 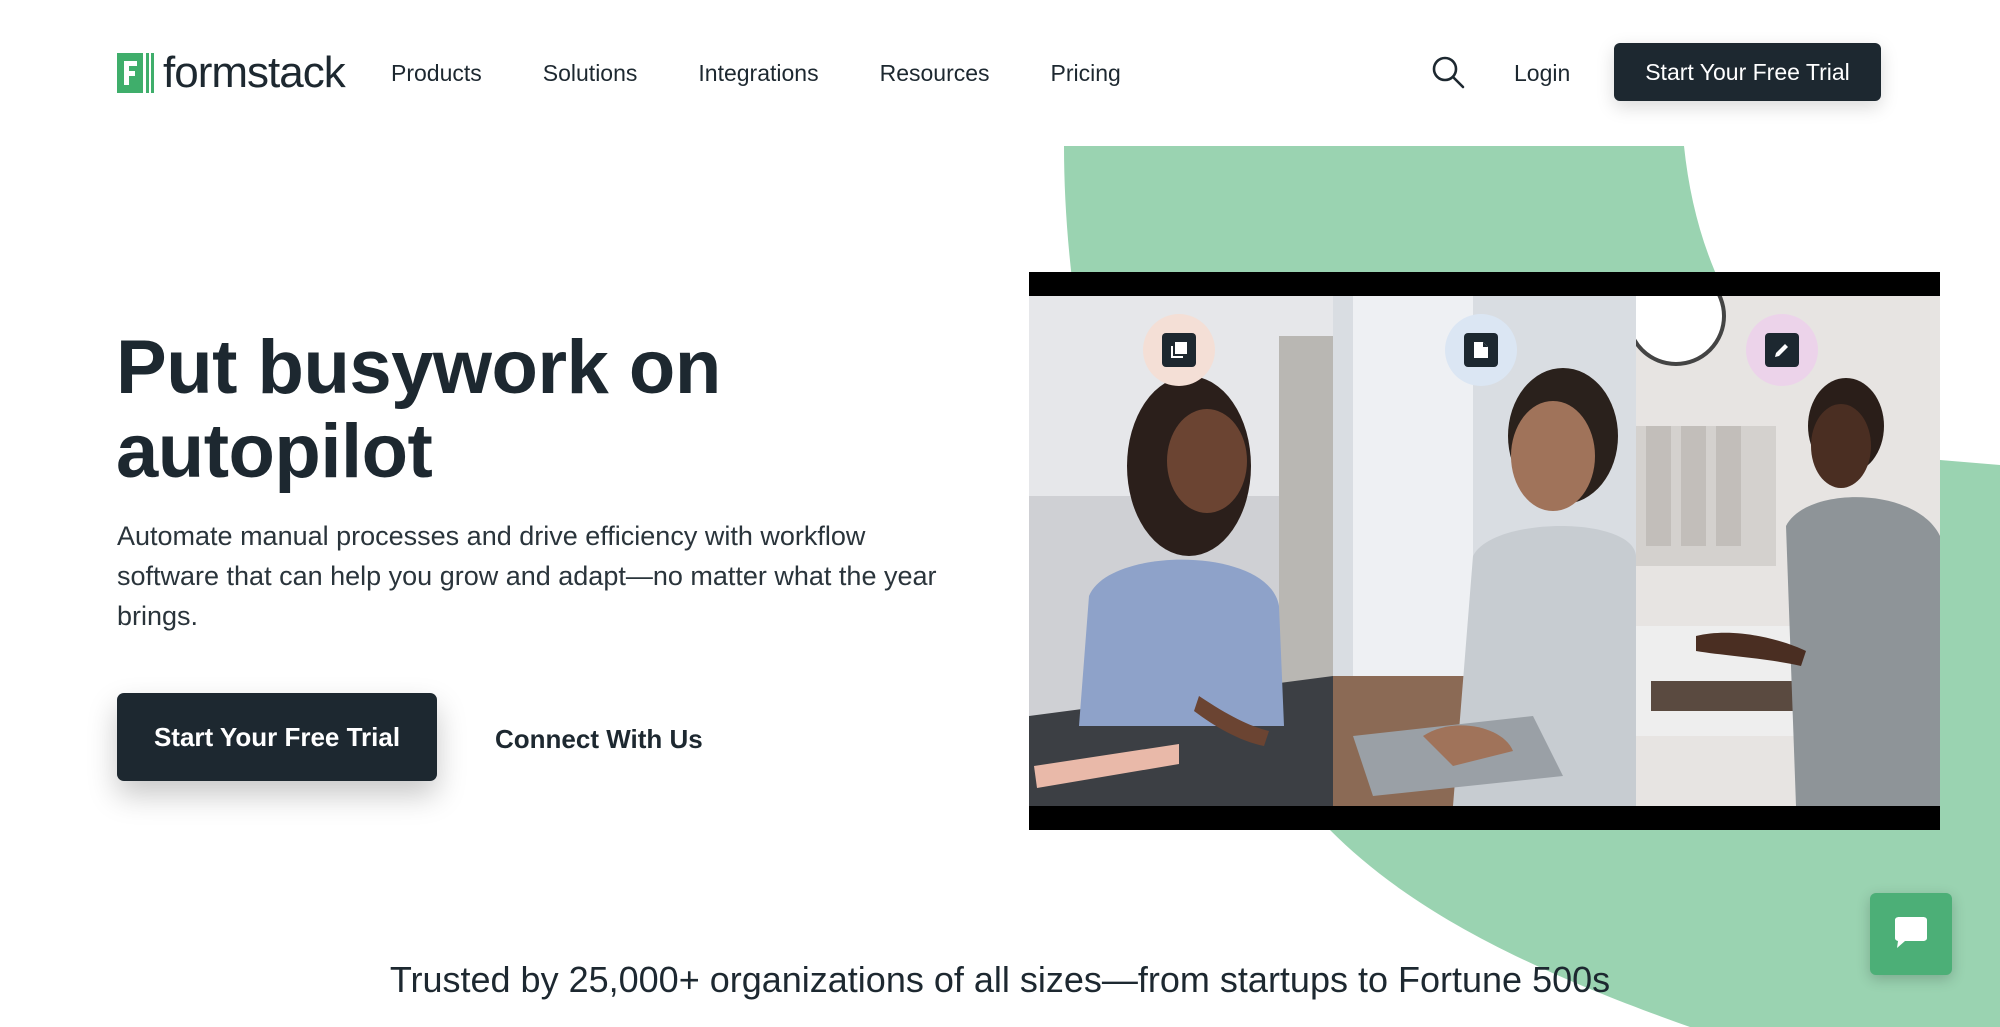 I want to click on nav-item-pricing: Pricing, so click(x=1086, y=73).